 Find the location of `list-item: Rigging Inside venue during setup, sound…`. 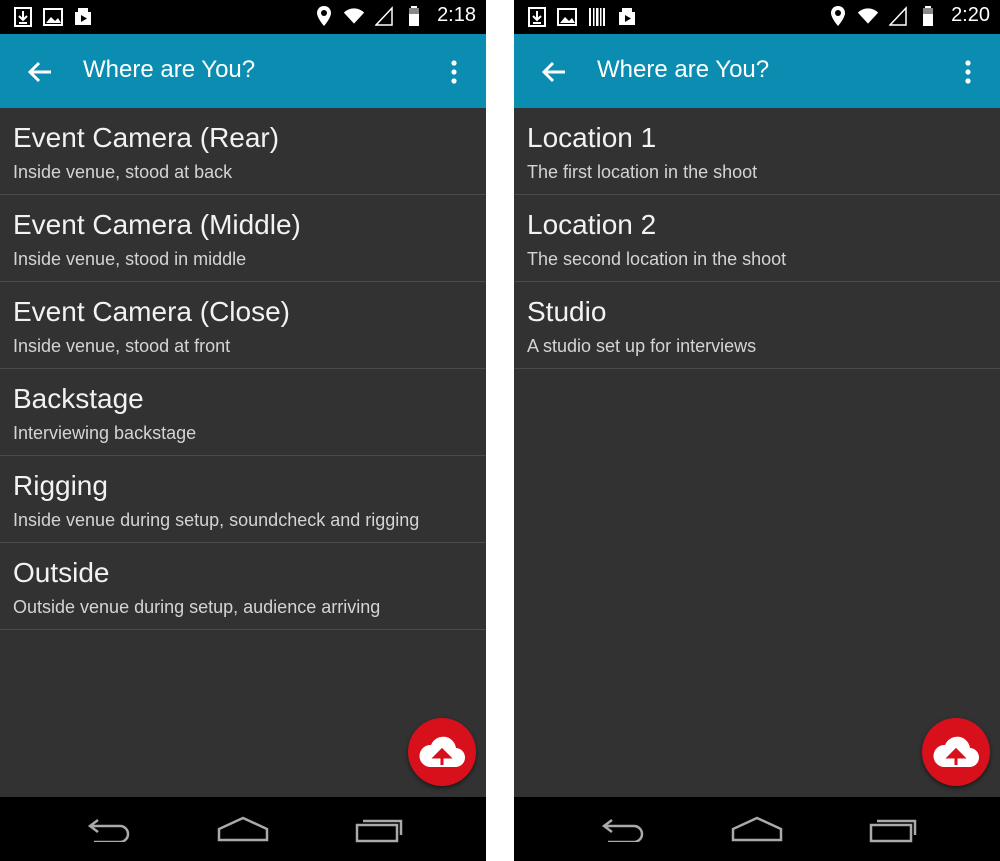

list-item: Rigging Inside venue during setup, sound… is located at coordinates (243, 499).